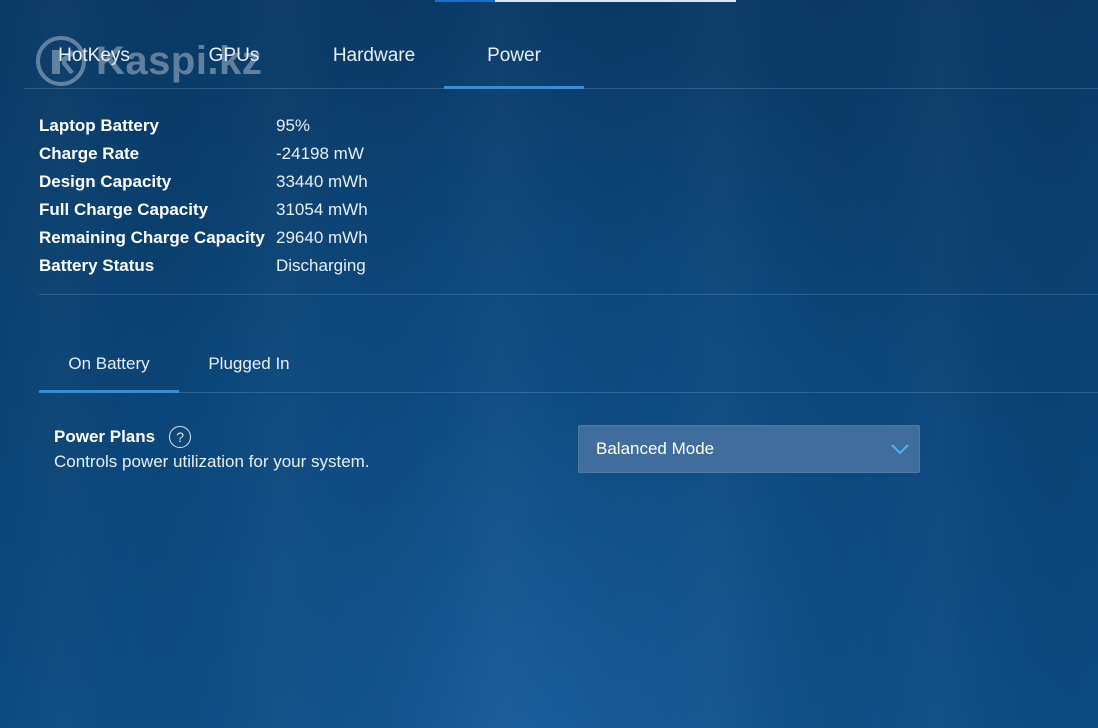  I want to click on info-value: Discharging, so click(321, 265).